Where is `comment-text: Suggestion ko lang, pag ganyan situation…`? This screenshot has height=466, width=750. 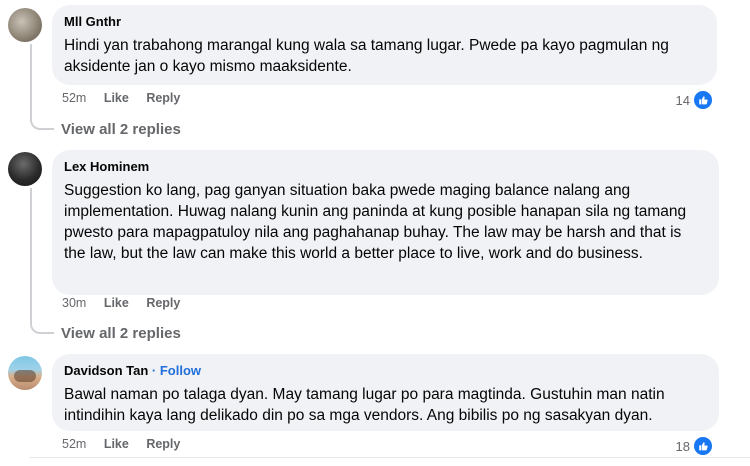
comment-text: Suggestion ko lang, pag ganyan situation… is located at coordinates (375, 222).